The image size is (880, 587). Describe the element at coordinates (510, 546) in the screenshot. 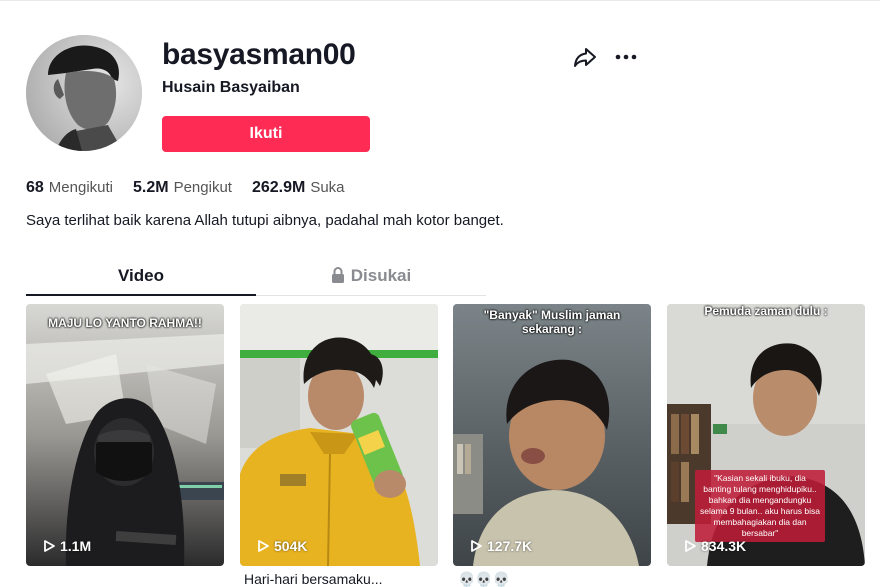

I see `video-view-count: 127.7K` at that location.